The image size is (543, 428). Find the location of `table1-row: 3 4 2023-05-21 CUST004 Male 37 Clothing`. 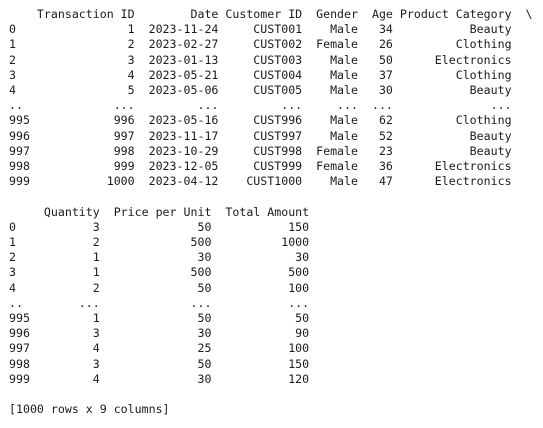

table1-row: 3 4 2023-05-21 CUST004 Male 37 Clothing is located at coordinates (260, 74).